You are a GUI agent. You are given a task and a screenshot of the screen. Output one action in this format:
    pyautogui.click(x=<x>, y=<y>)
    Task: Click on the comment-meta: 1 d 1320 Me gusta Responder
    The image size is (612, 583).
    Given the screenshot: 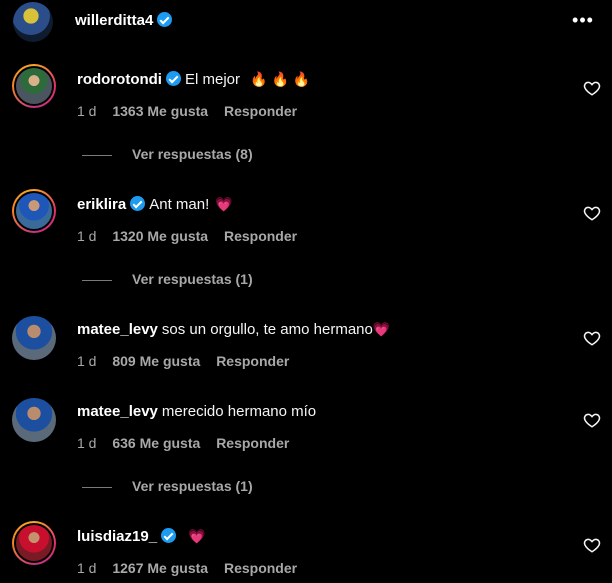 What is the action you would take?
    pyautogui.click(x=193, y=236)
    